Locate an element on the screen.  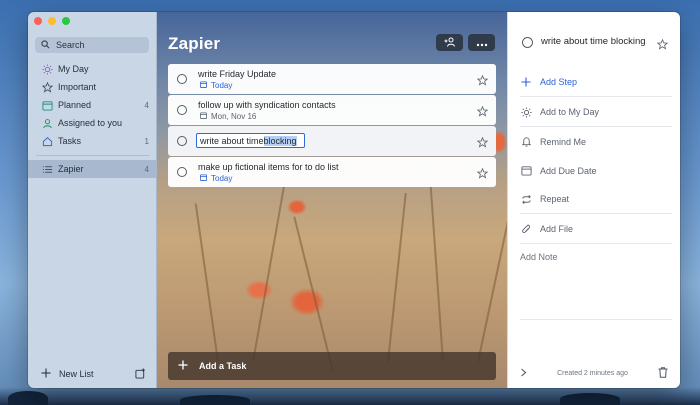
task-name: follow up with syndication contacts is located at coordinates (267, 105).